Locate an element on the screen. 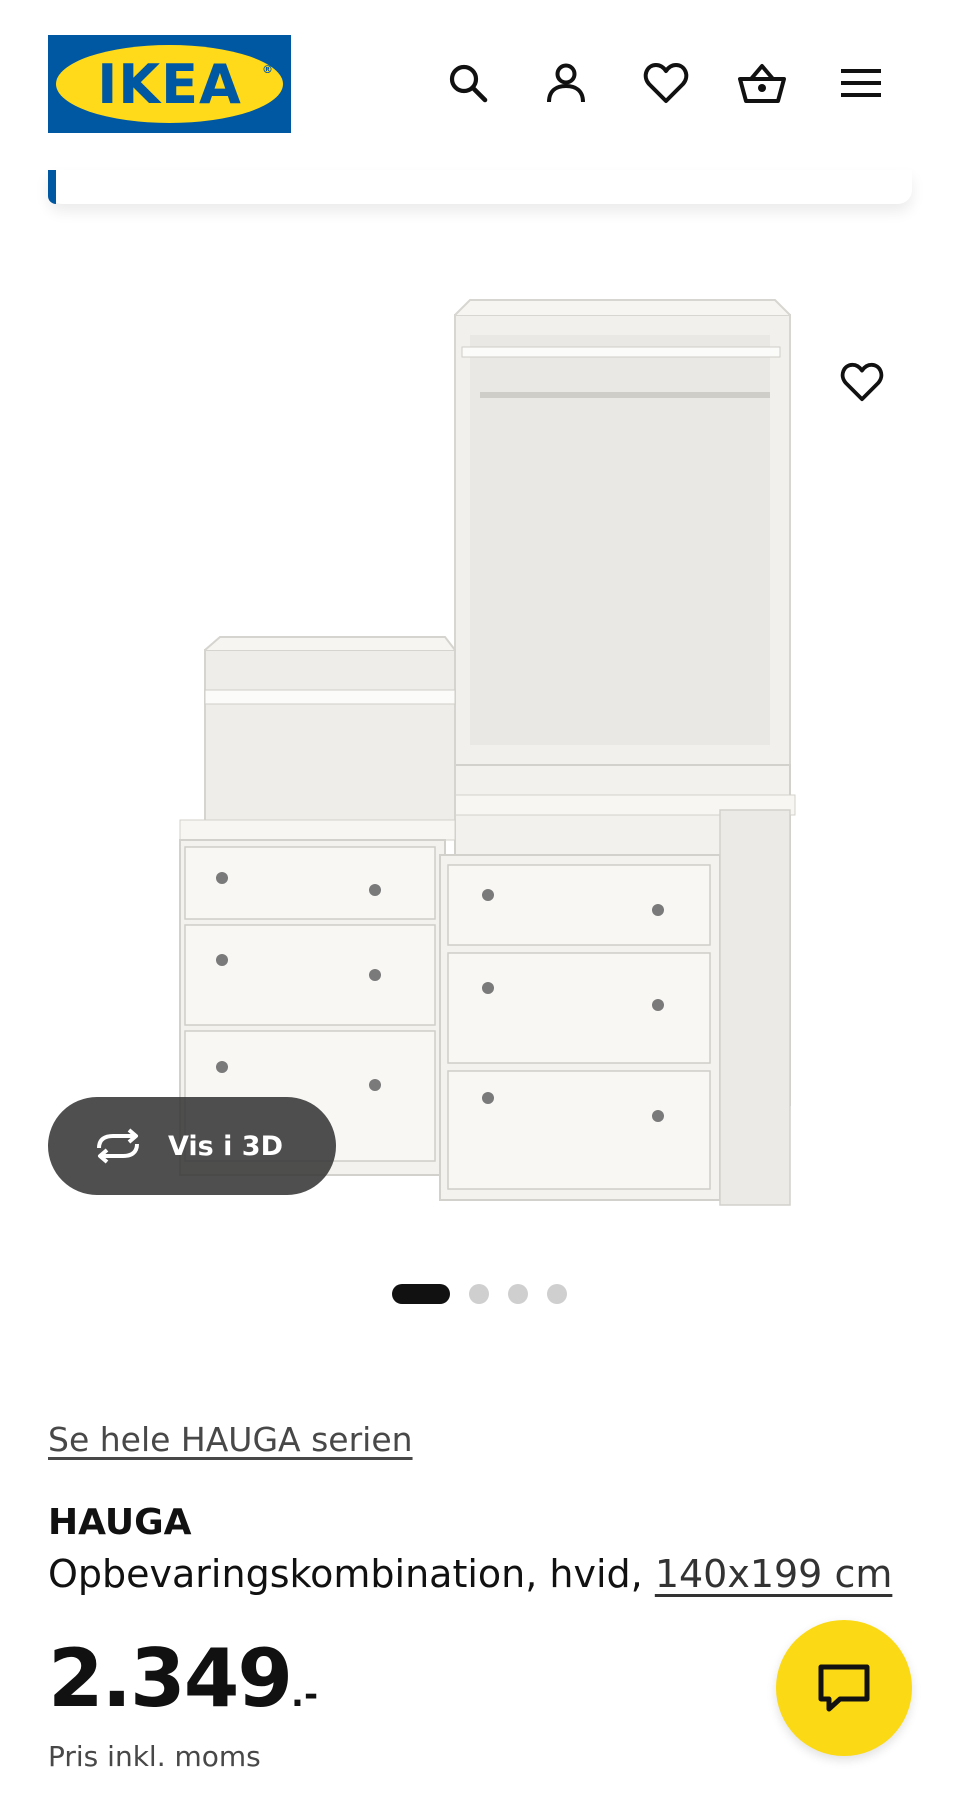 Image resolution: width=960 pixels, height=1799 pixels. banner-accent is located at coordinates (52, 187).